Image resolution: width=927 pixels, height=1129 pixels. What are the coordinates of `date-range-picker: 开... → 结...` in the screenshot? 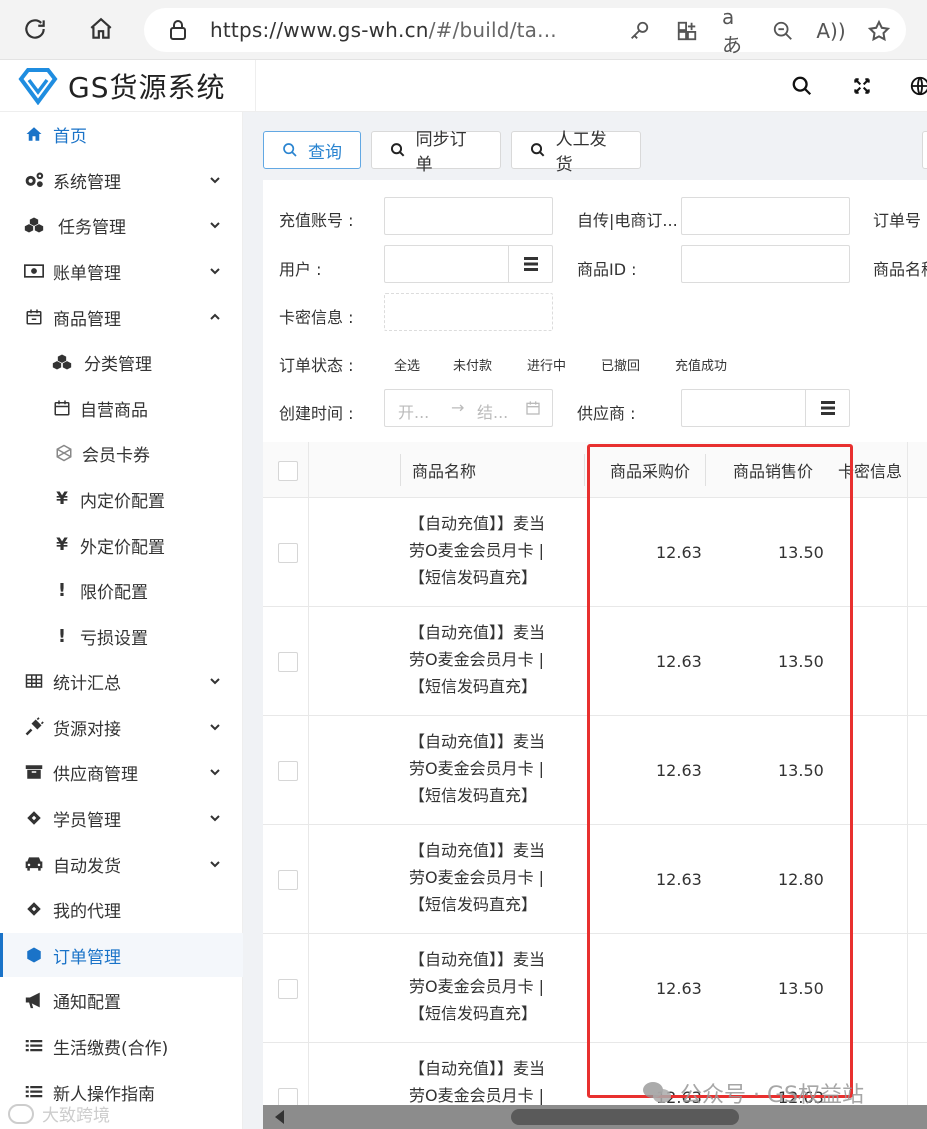 It's located at (468, 408).